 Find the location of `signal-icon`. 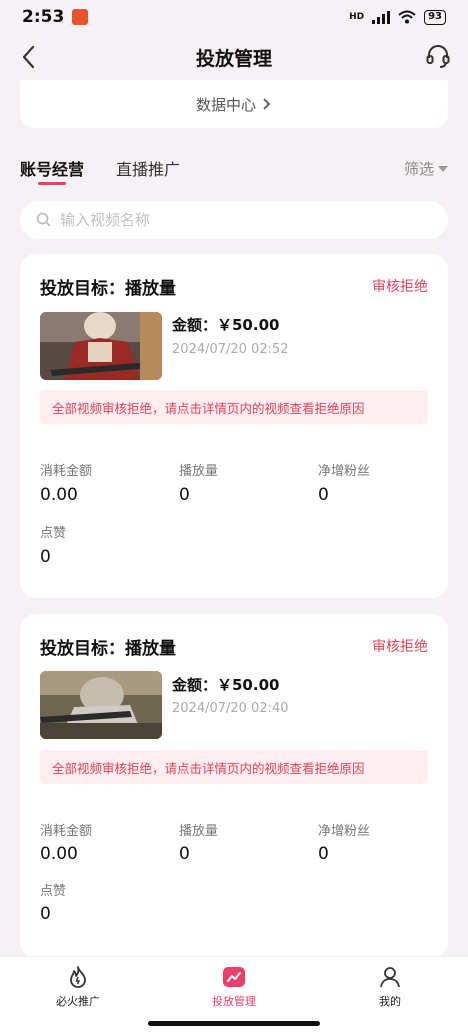

signal-icon is located at coordinates (381, 17).